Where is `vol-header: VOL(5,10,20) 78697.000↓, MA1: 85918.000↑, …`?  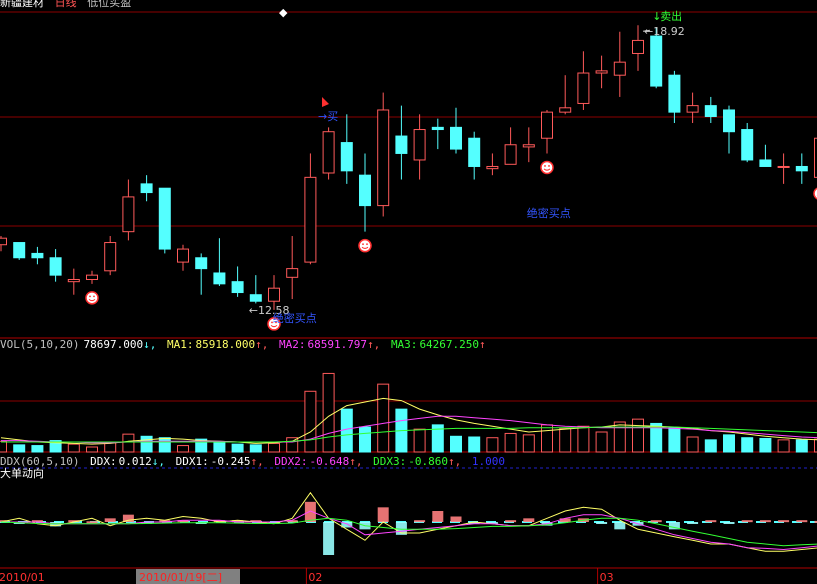
vol-header: VOL(5,10,20) 78697.000↓, MA1: 85918.000↑, … is located at coordinates (245, 345).